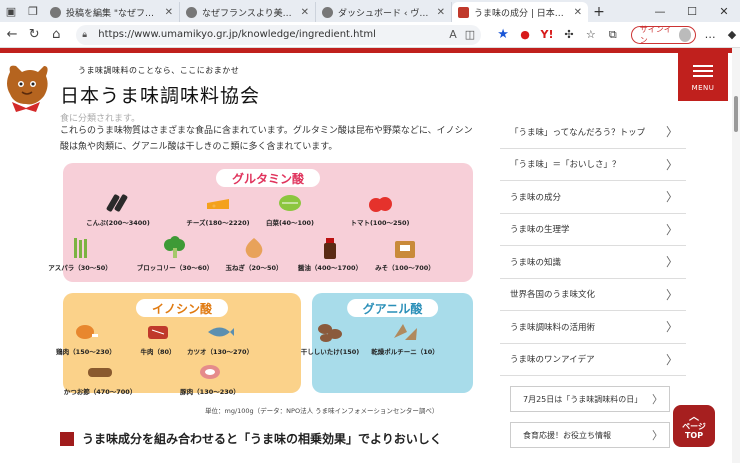  What do you see at coordinates (80, 254) in the screenshot?
I see `food-item: アスパラ（30～50）` at bounding box center [80, 254].